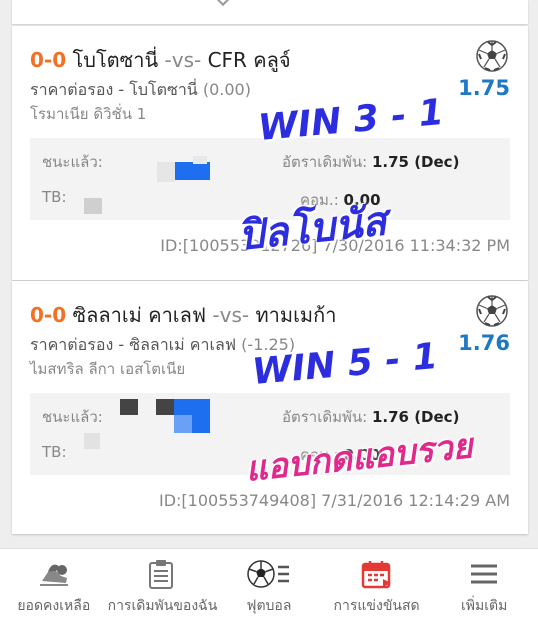  Describe the element at coordinates (268, 574) in the screenshot. I see `football-list-icon` at that location.